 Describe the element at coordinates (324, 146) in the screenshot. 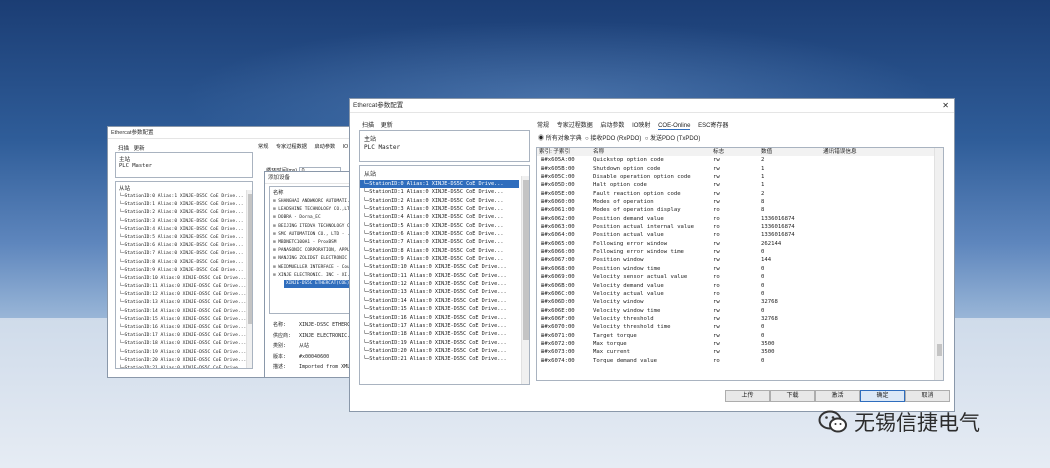

I see `left-tab-startup: 启动参数` at that location.